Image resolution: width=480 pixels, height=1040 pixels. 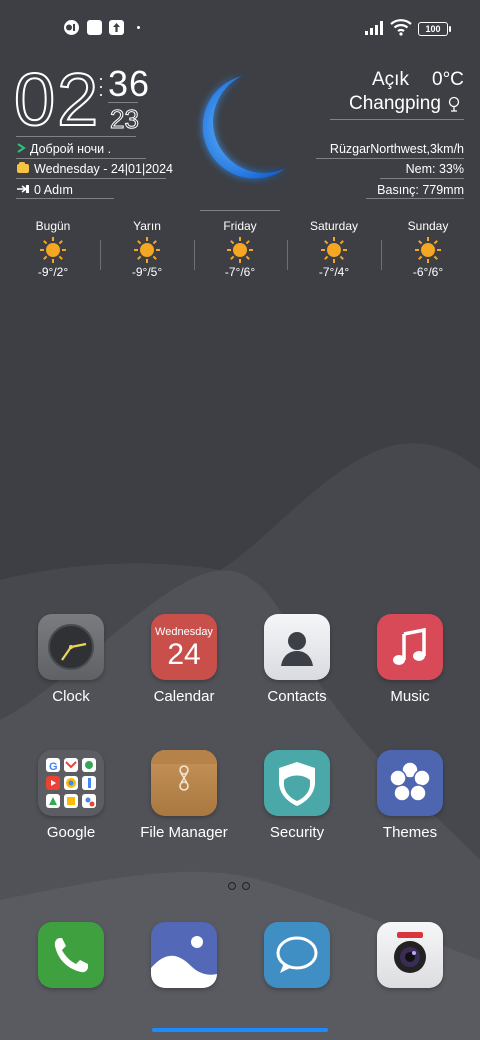 I want to click on weather-city: Changping, so click(x=395, y=103).